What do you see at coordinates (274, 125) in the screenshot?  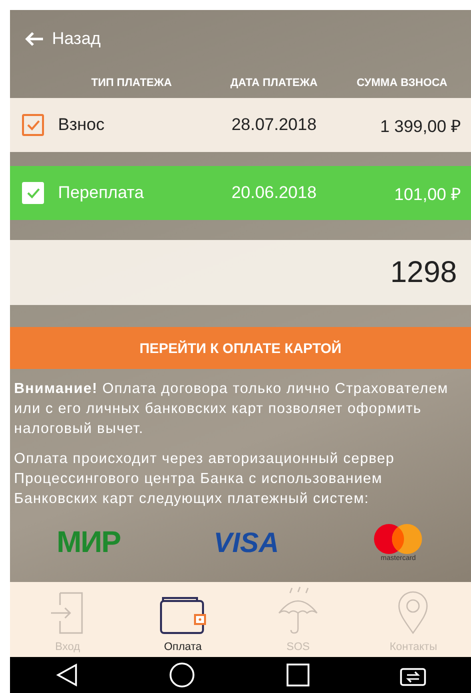 I see `payment-date: 28.07.2018` at bounding box center [274, 125].